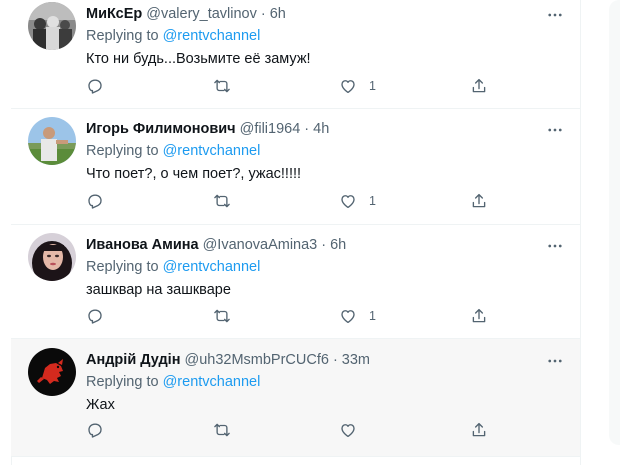 The image size is (620, 465). What do you see at coordinates (142, 245) in the screenshot?
I see `author-name: Иванова Амина` at bounding box center [142, 245].